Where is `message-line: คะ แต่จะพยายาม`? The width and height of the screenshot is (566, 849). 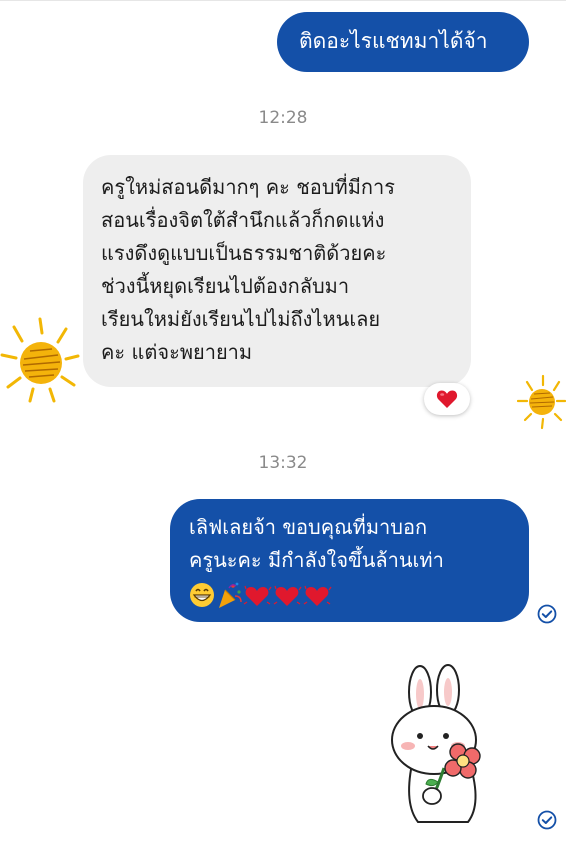
message-line: คะ แต่จะพยายาม is located at coordinates (177, 352).